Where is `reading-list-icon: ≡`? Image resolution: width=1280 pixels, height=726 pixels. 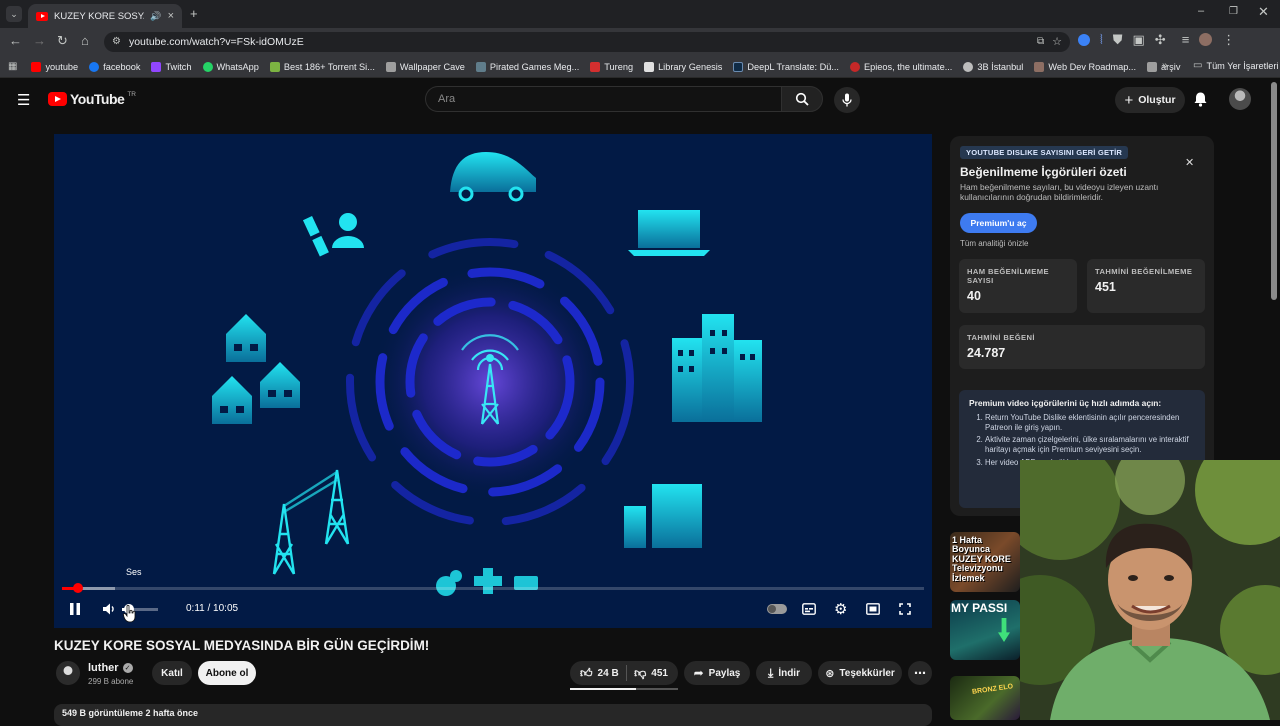 reading-list-icon: ≡ is located at coordinates (1186, 39).